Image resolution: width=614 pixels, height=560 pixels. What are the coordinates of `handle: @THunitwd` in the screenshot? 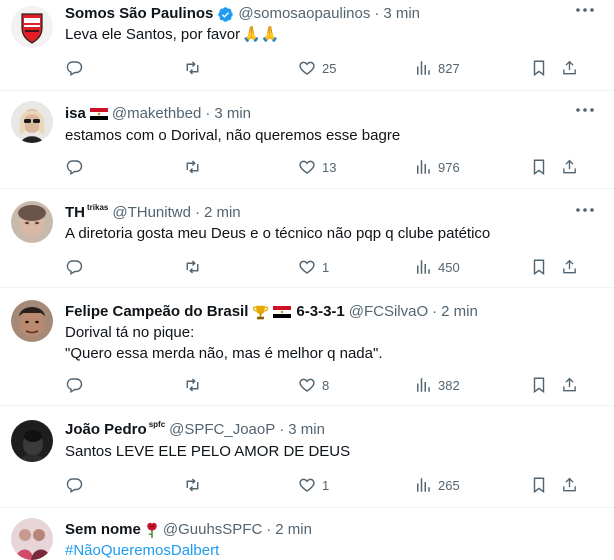 It's located at (151, 213).